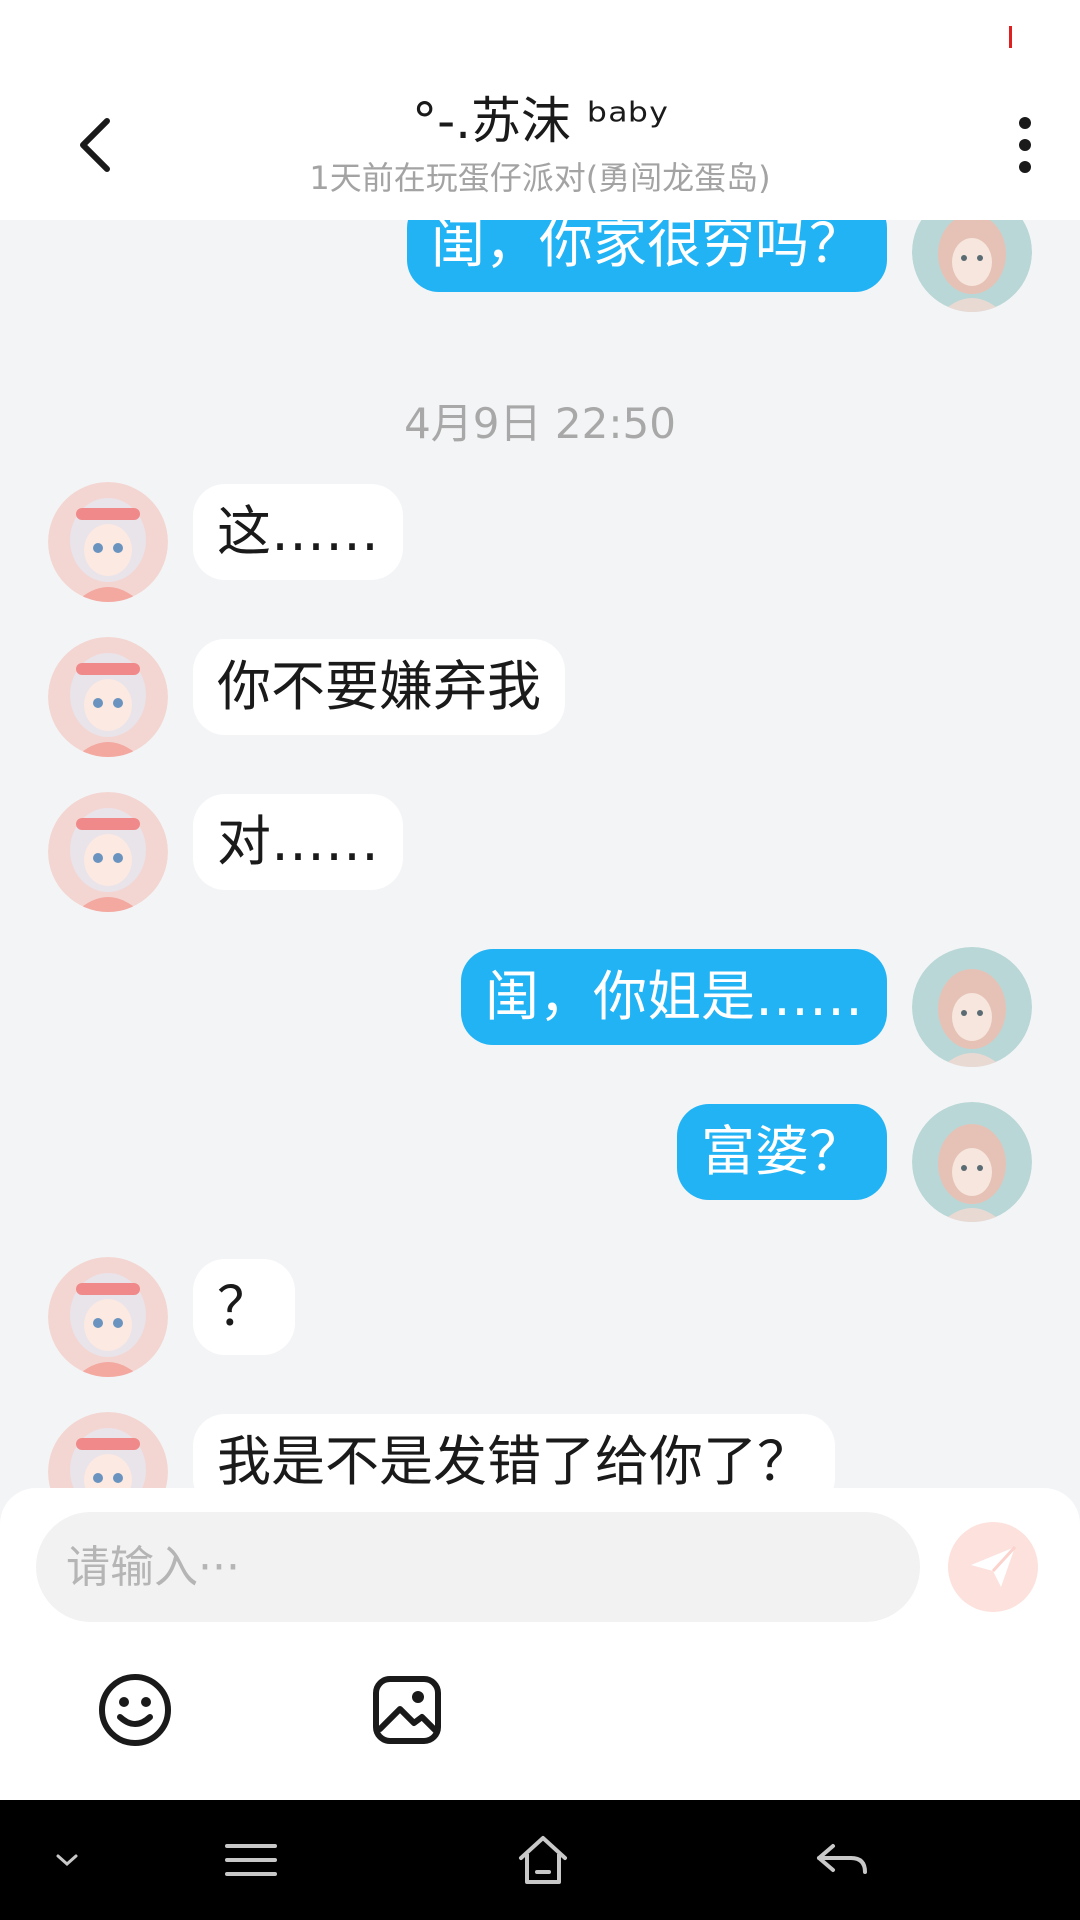  I want to click on home-icon, so click(543, 1860).